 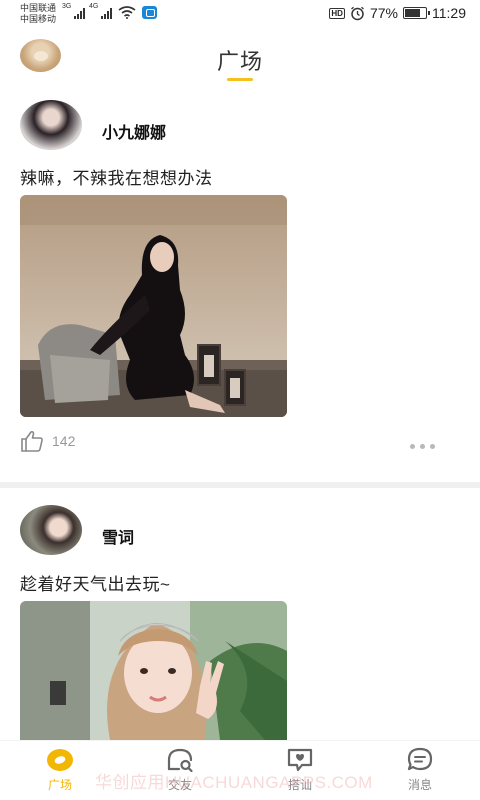 What do you see at coordinates (60, 760) in the screenshot?
I see `plaza-icon` at bounding box center [60, 760].